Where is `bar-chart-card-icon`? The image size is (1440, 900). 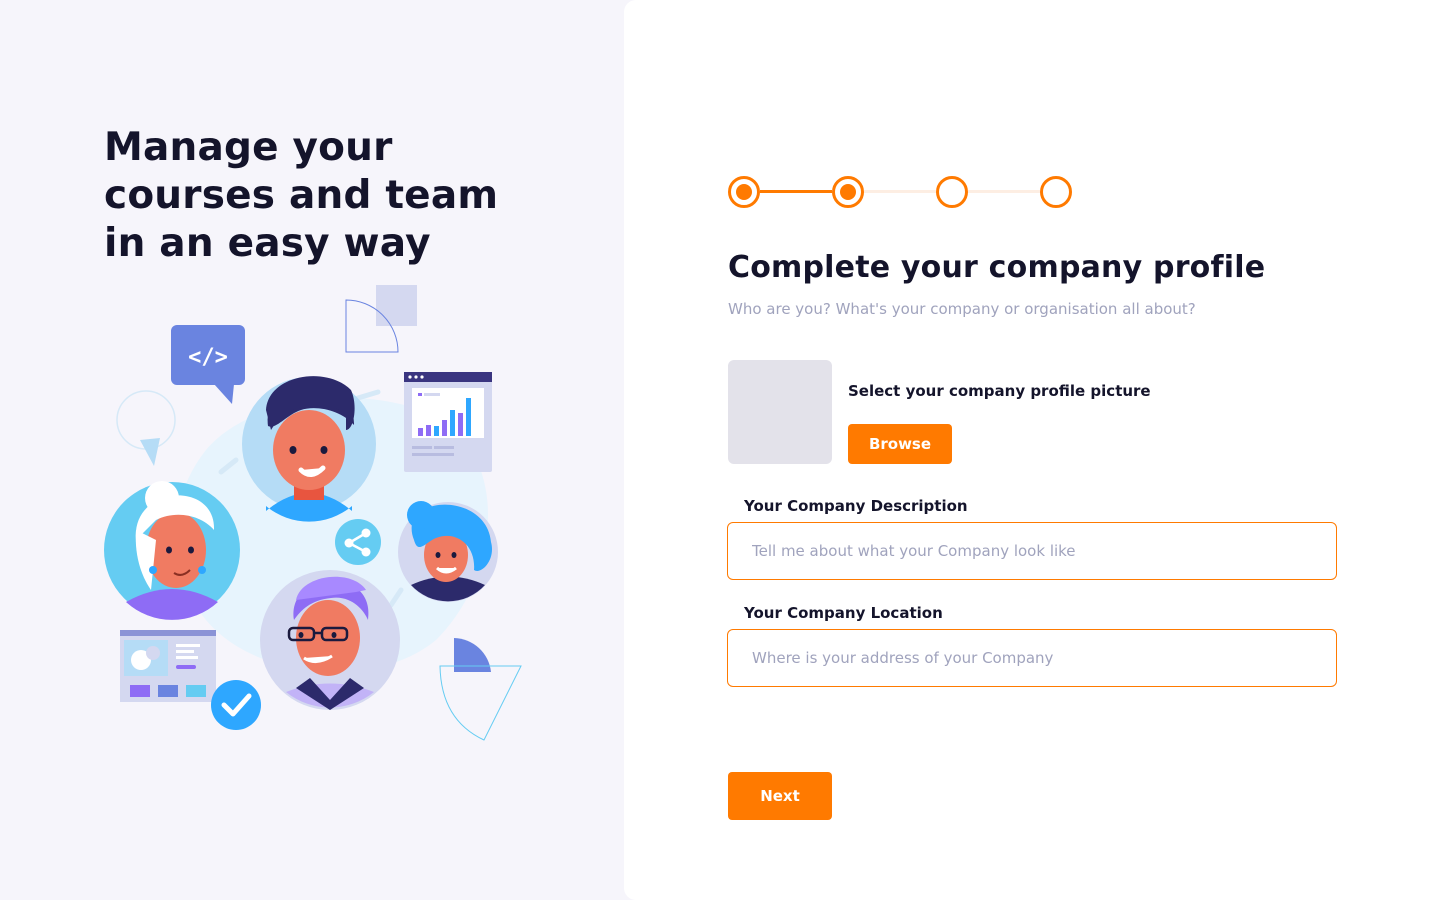 bar-chart-card-icon is located at coordinates (448, 422).